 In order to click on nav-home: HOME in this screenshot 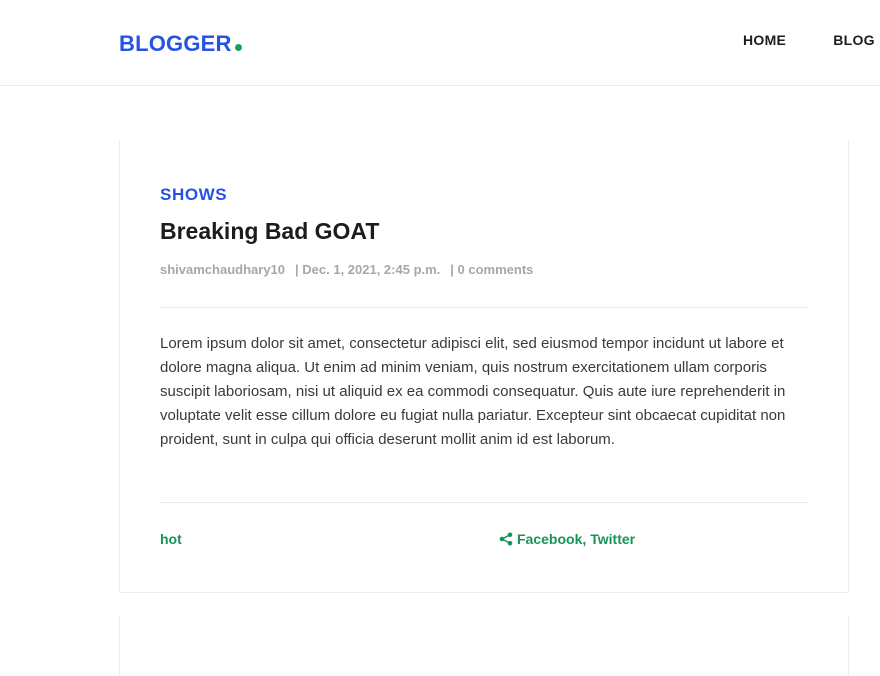, I will do `click(764, 40)`.